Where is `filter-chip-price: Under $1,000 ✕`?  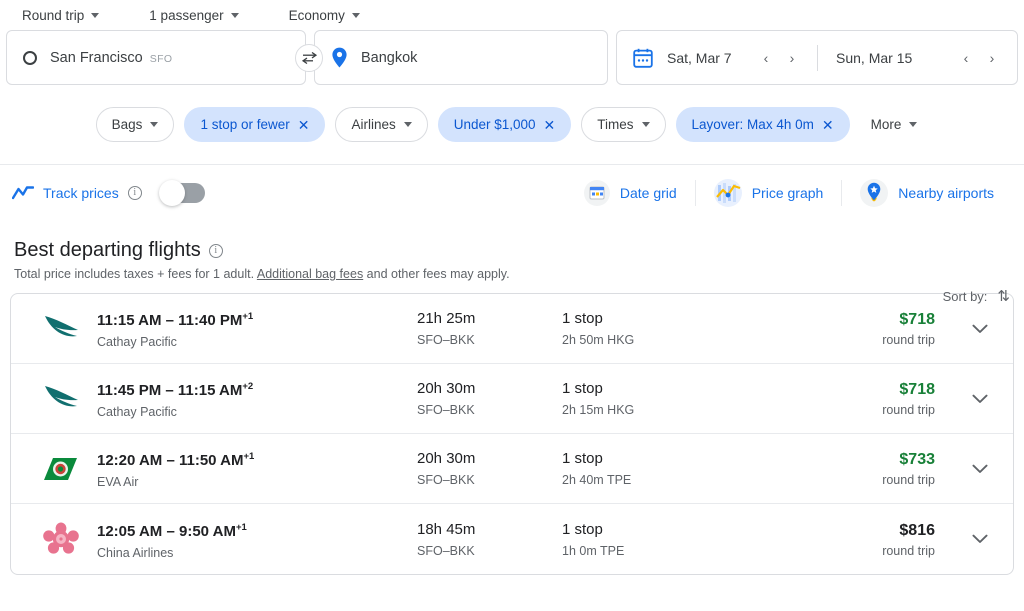 filter-chip-price: Under $1,000 ✕ is located at coordinates (504, 124).